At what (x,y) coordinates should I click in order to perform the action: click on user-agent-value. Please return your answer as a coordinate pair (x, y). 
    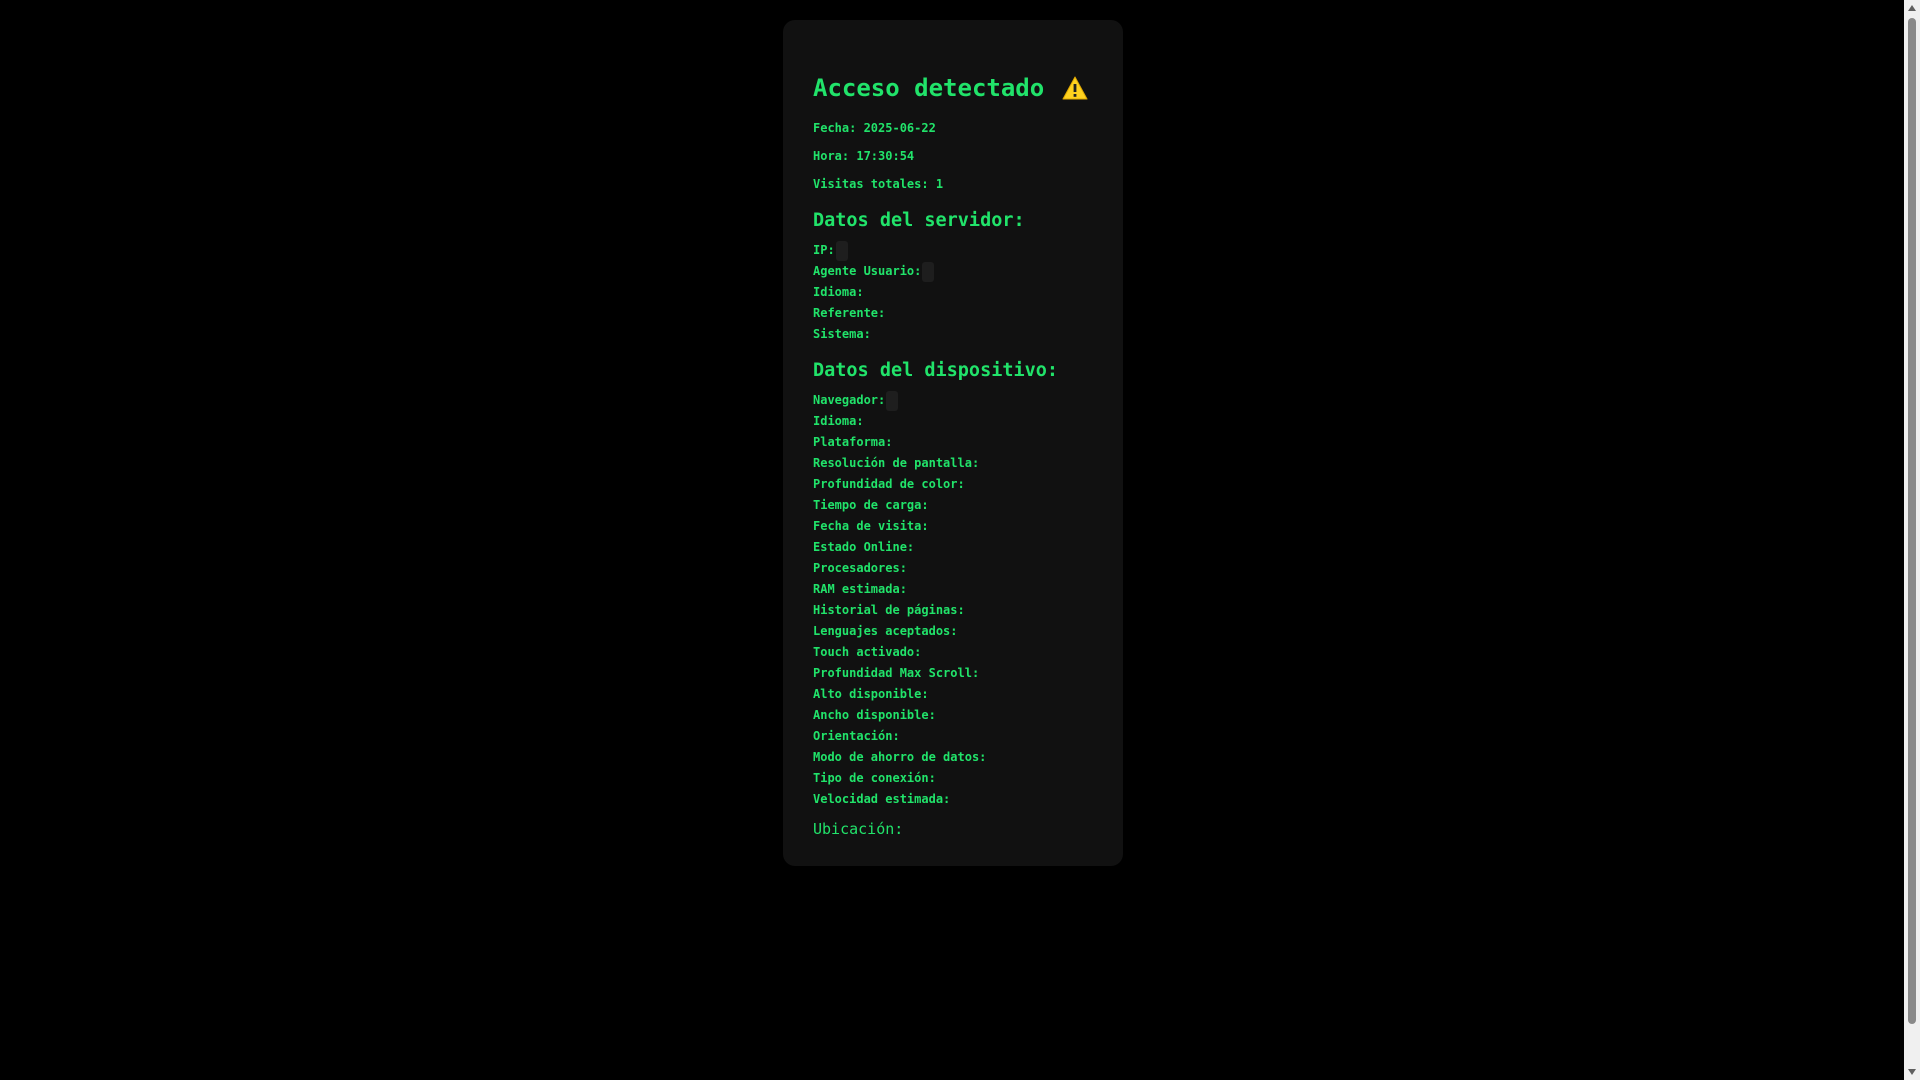
    Looking at the image, I should click on (928, 271).